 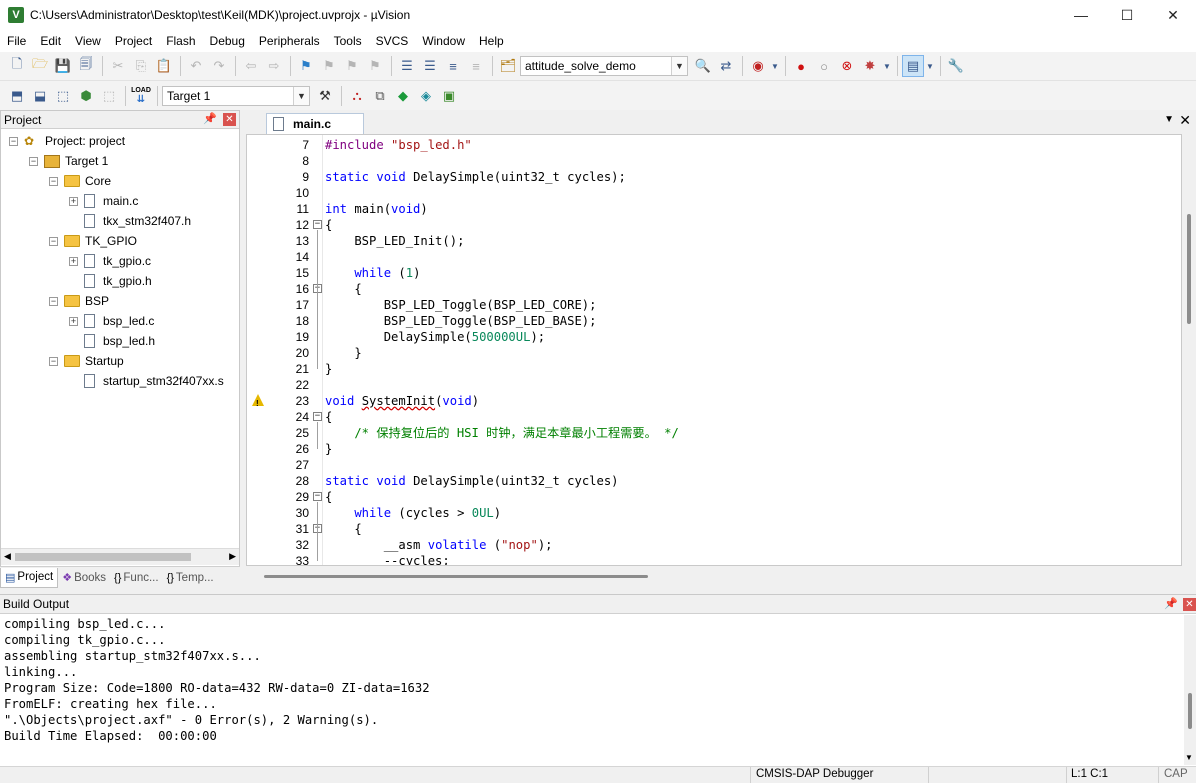 What do you see at coordinates (930, 66) in the screenshot?
I see `dropdown-arrow-icon-3: ▼` at bounding box center [930, 66].